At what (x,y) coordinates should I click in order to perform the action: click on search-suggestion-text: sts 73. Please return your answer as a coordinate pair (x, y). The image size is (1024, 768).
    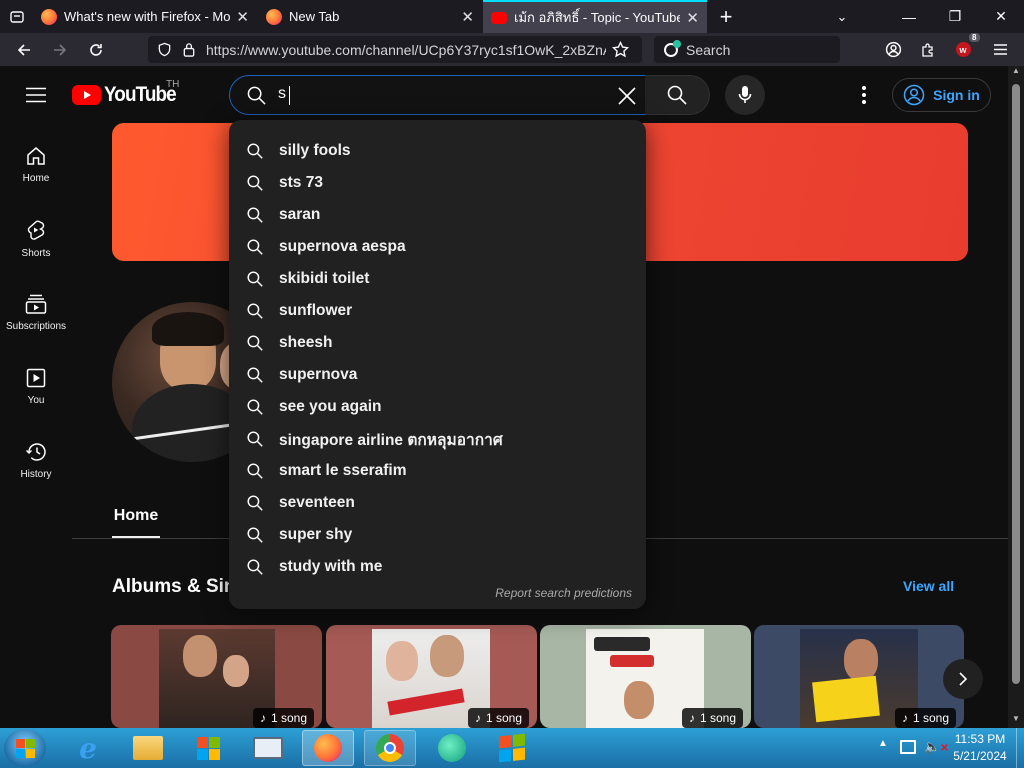
    Looking at the image, I should click on (301, 182).